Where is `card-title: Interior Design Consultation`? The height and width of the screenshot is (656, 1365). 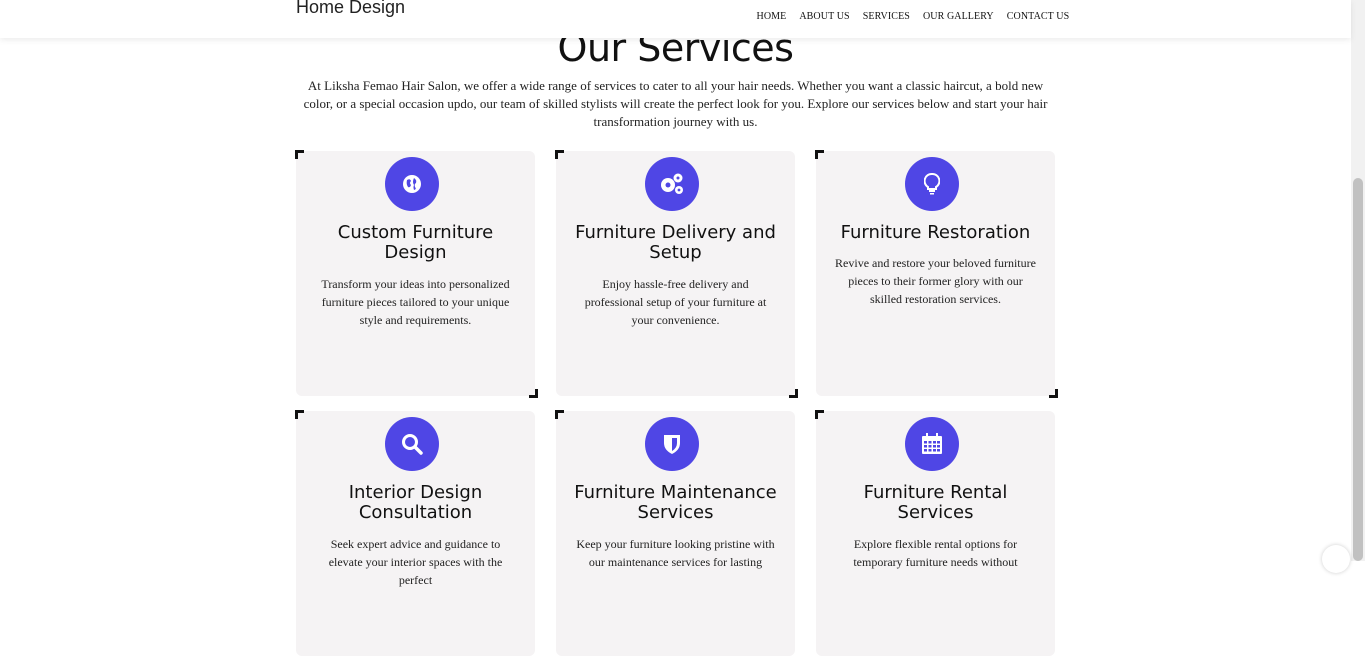 card-title: Interior Design Consultation is located at coordinates (415, 502).